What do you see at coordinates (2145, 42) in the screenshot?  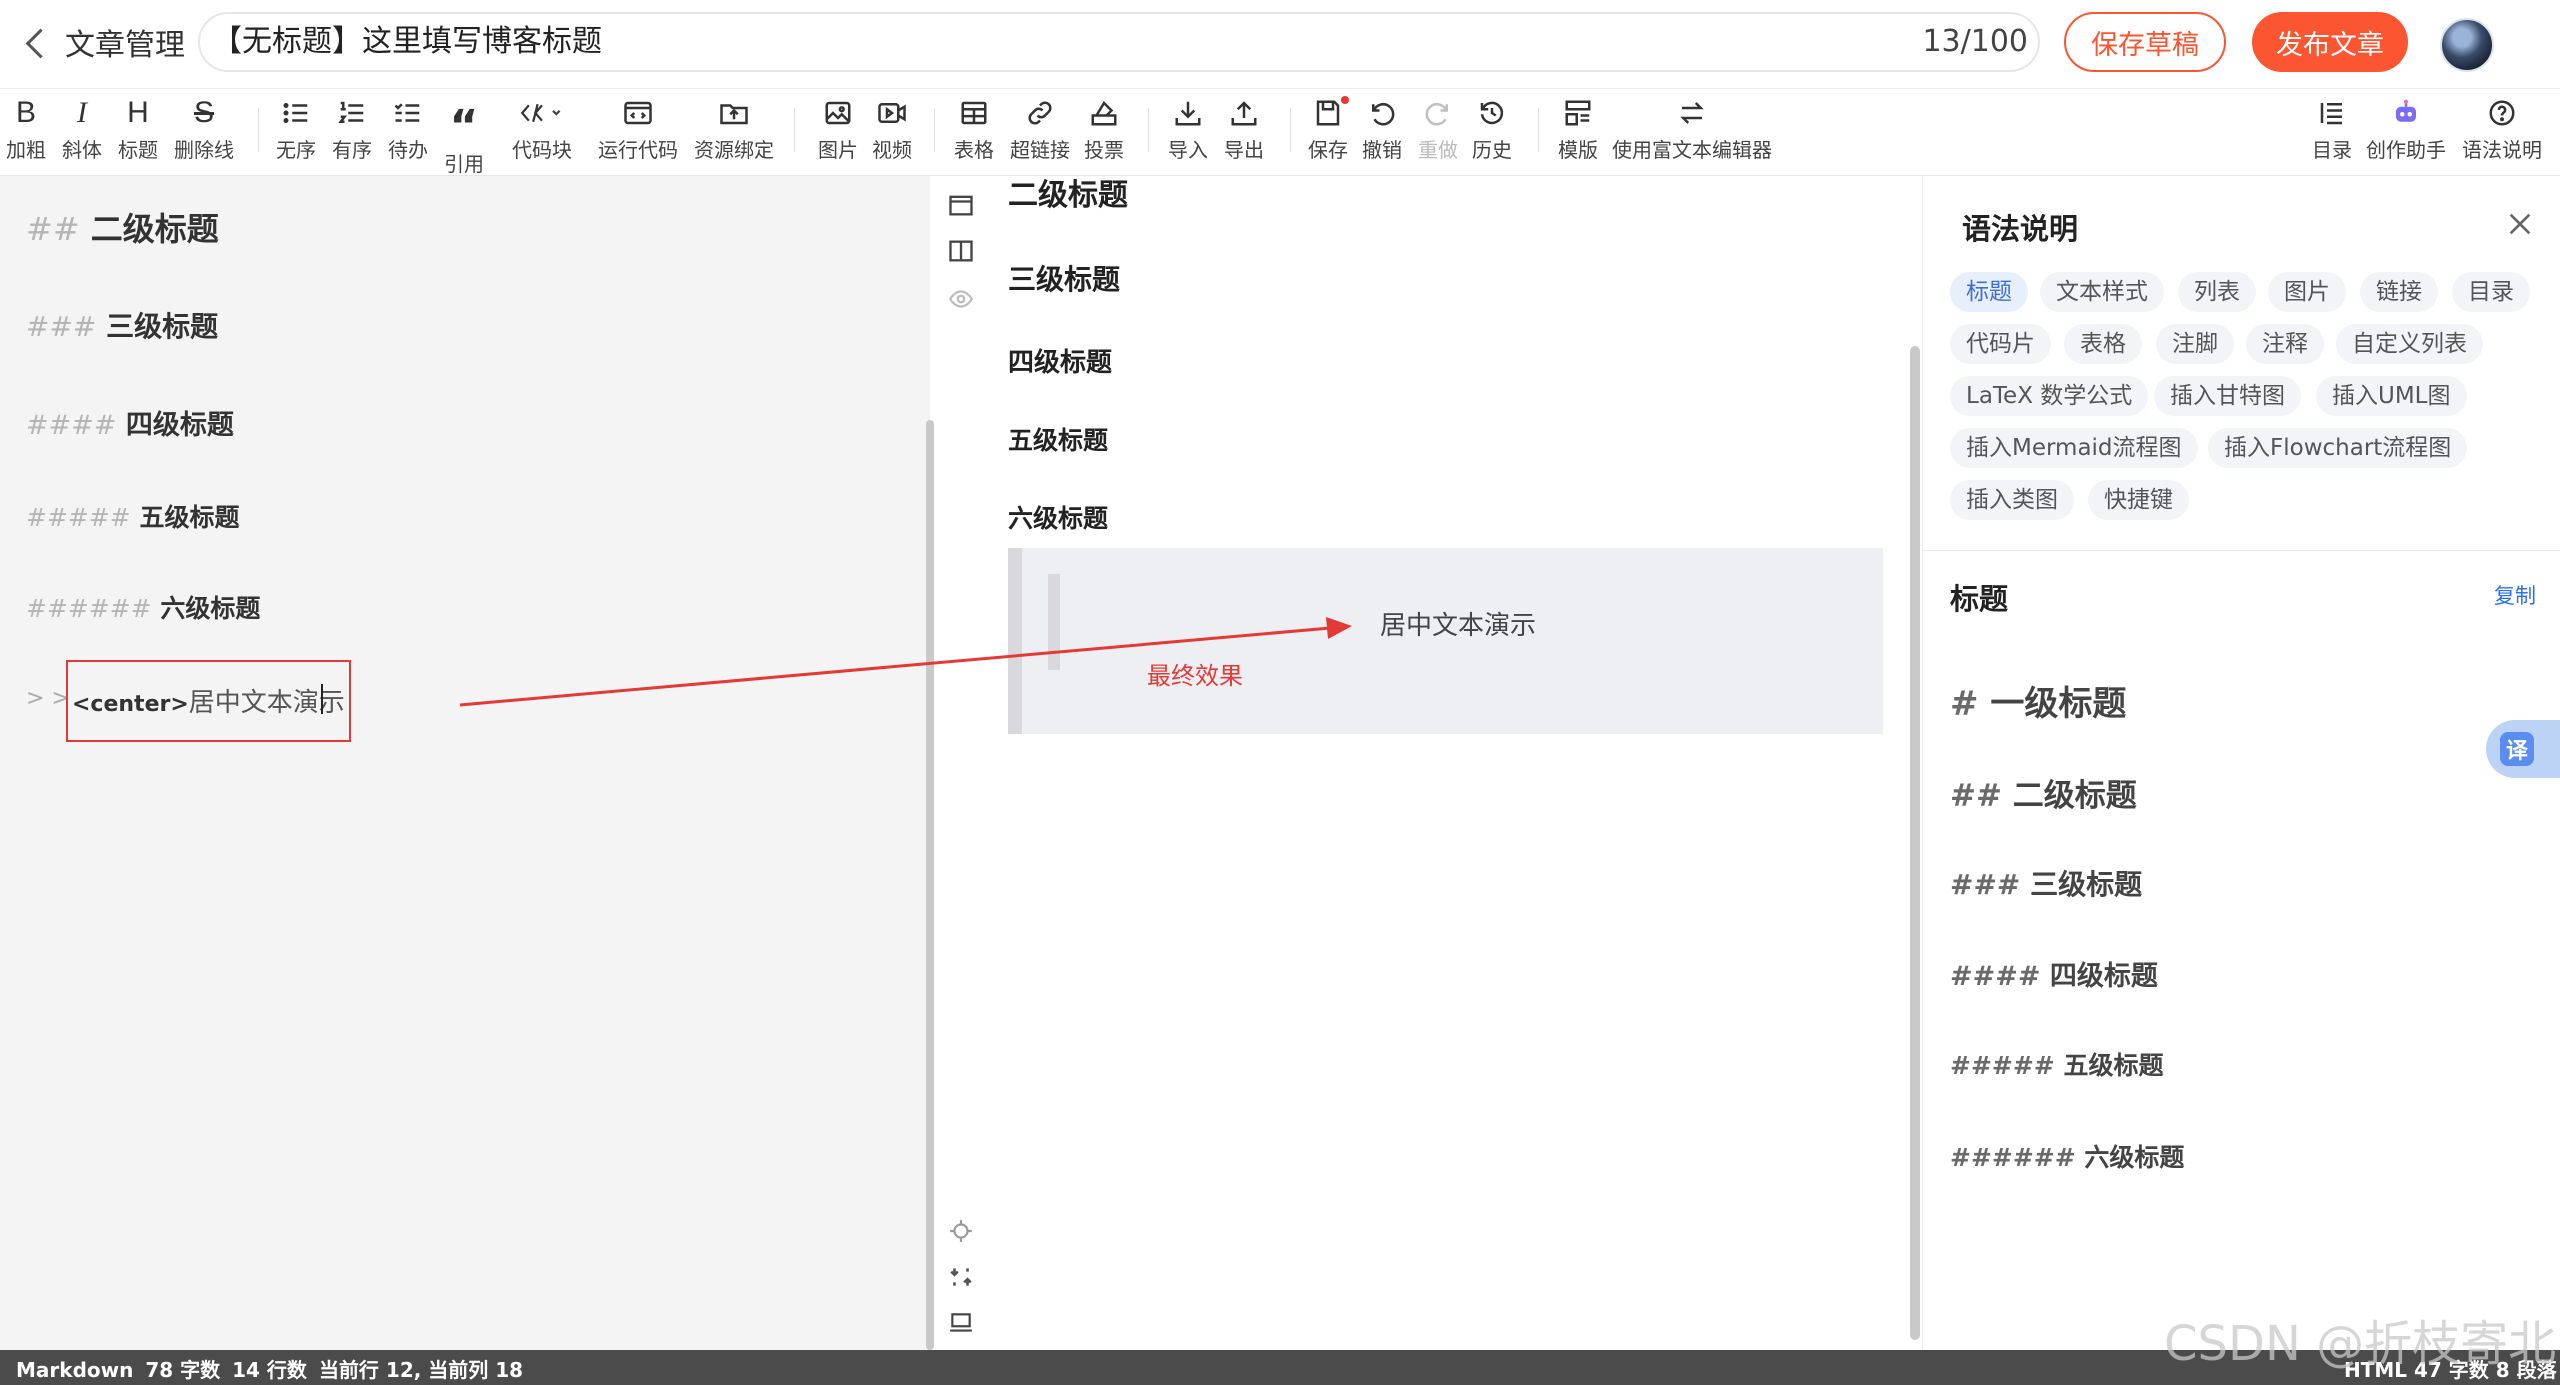 I see `save-draft-button: 保存草稿` at bounding box center [2145, 42].